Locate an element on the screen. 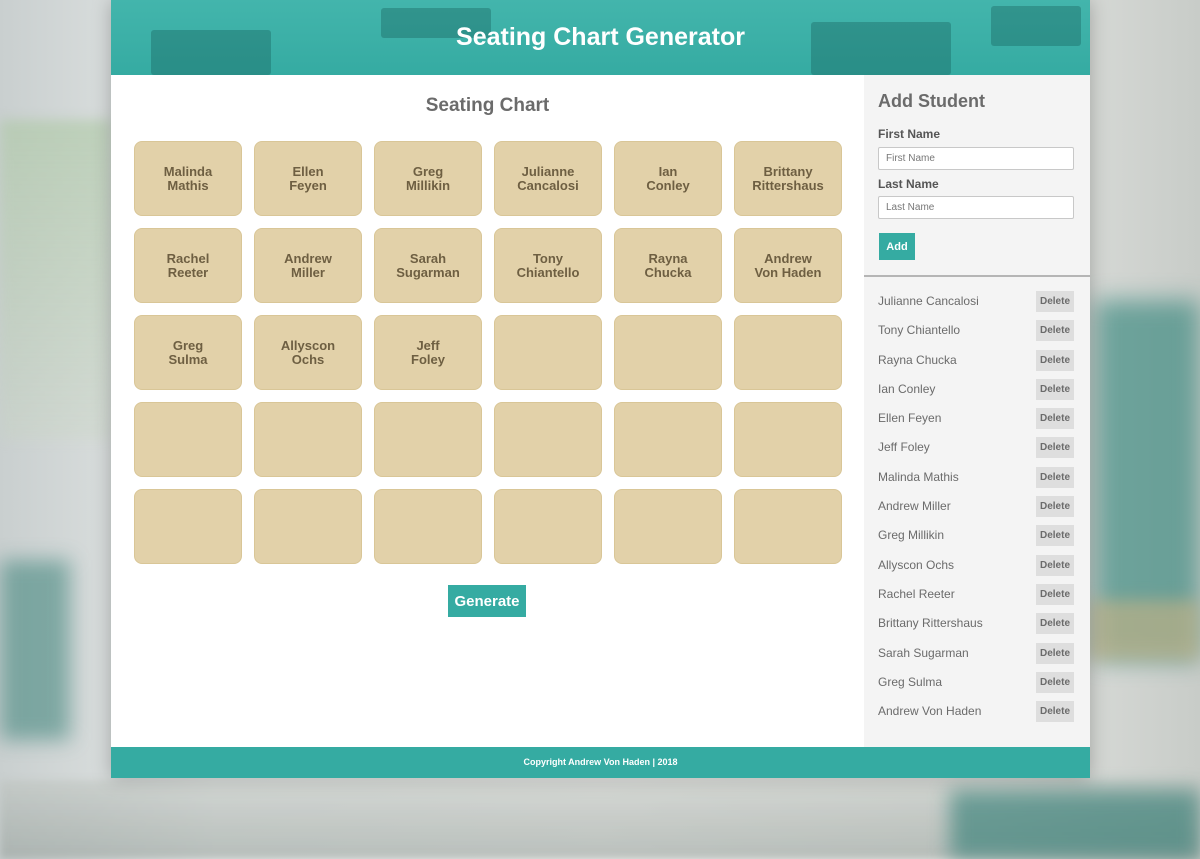 The image size is (1200, 859). student-name: Ian Conley is located at coordinates (907, 388).